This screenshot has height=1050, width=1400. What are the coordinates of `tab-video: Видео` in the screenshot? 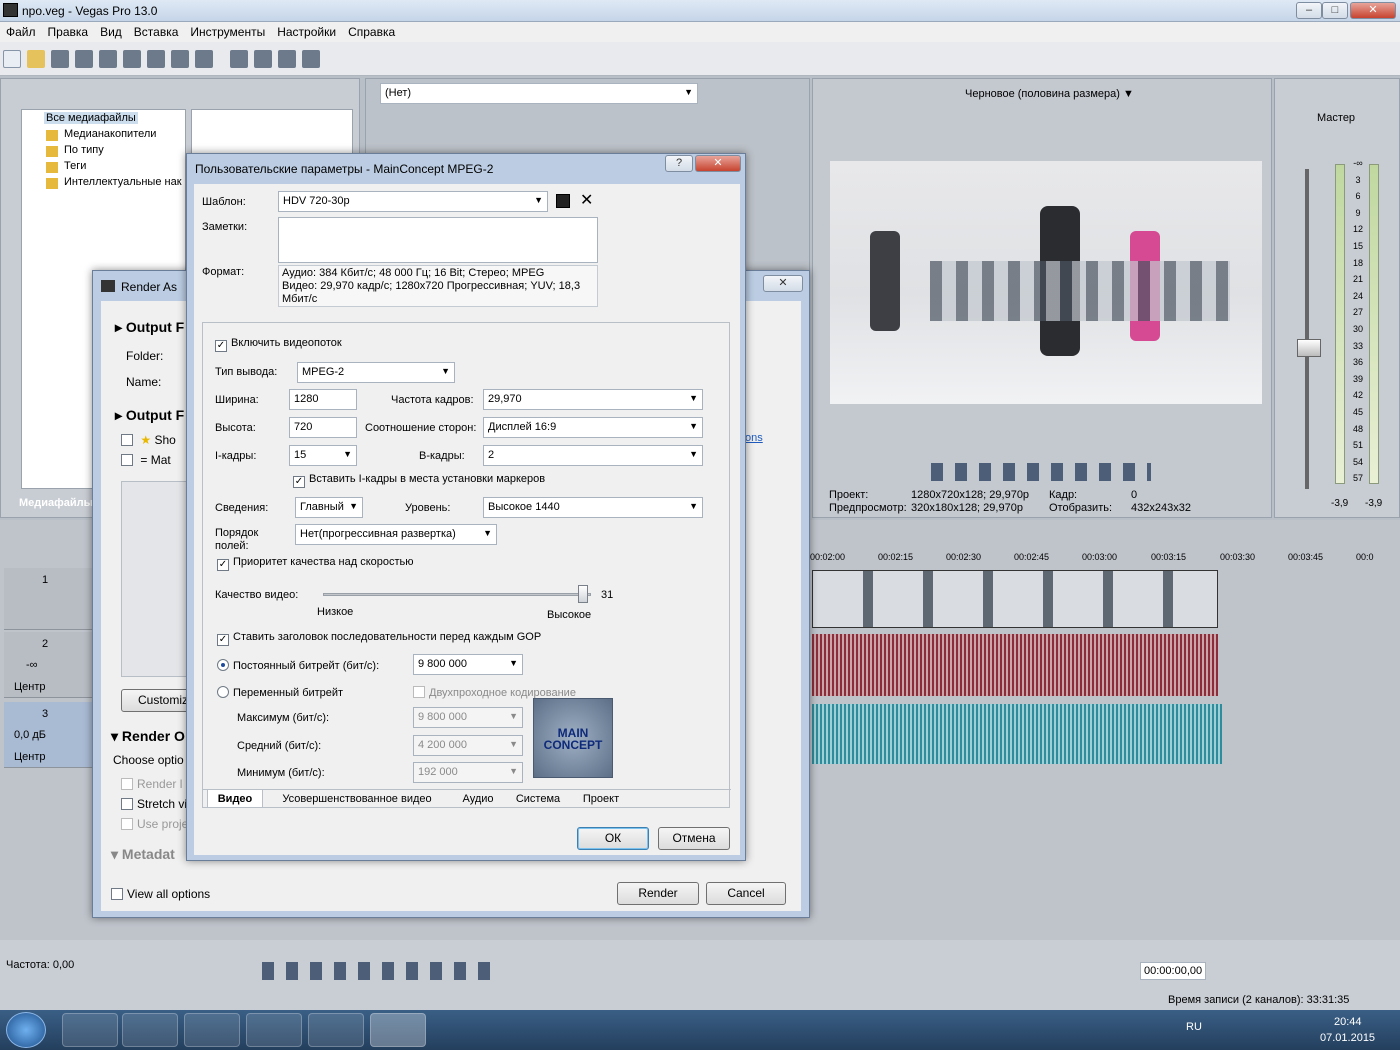 It's located at (235, 799).